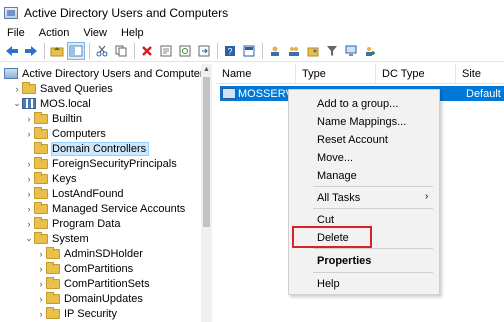 The height and width of the screenshot is (322, 504). Describe the element at coordinates (206, 69) in the screenshot. I see `scroll-up-icon: ▲` at that location.